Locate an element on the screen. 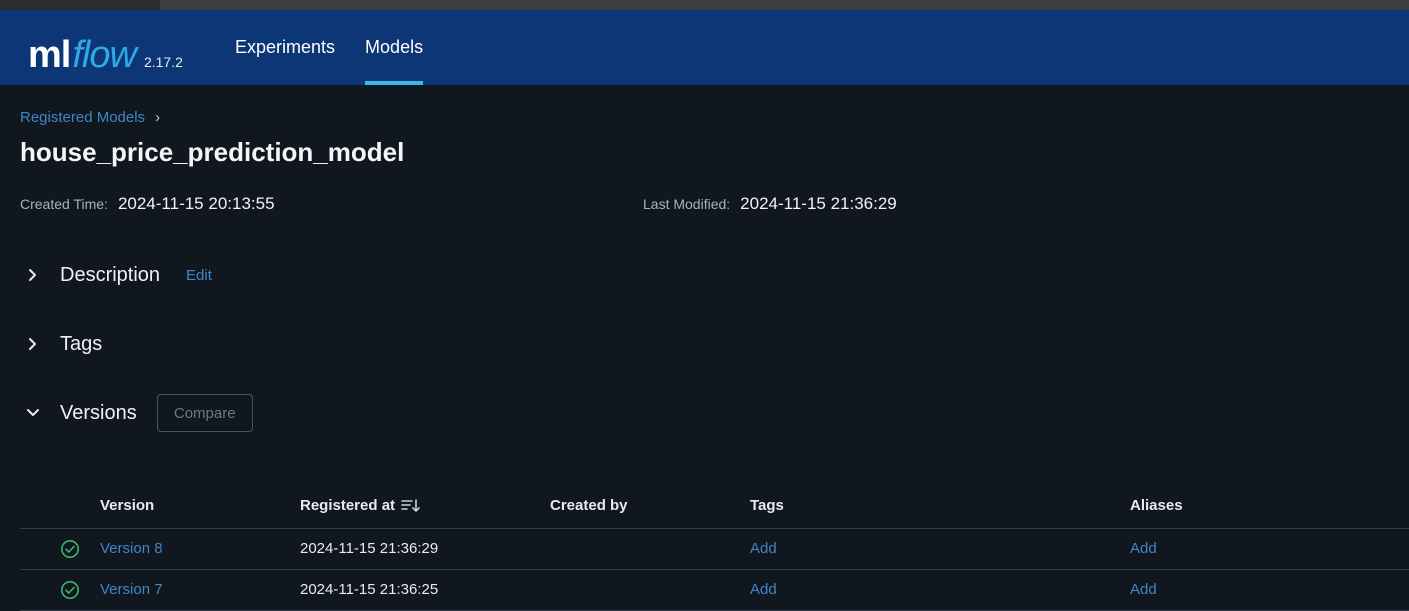 Image resolution: width=1409 pixels, height=611 pixels. breadcrumb: Registered Models › is located at coordinates (90, 117).